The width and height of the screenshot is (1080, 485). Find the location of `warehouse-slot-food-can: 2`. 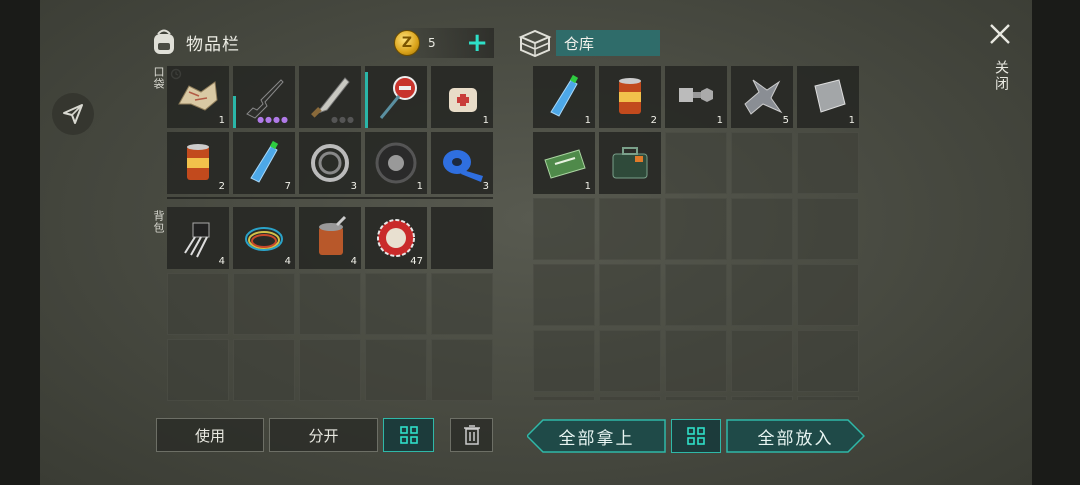

warehouse-slot-food-can: 2 is located at coordinates (630, 97).